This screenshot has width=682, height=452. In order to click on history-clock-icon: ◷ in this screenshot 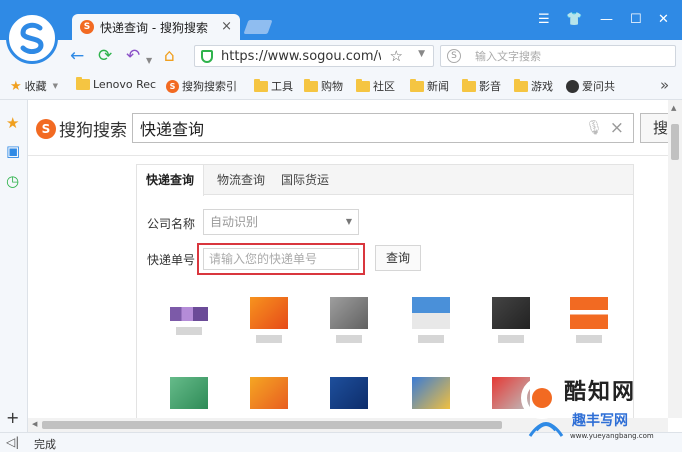, I will do `click(12, 181)`.